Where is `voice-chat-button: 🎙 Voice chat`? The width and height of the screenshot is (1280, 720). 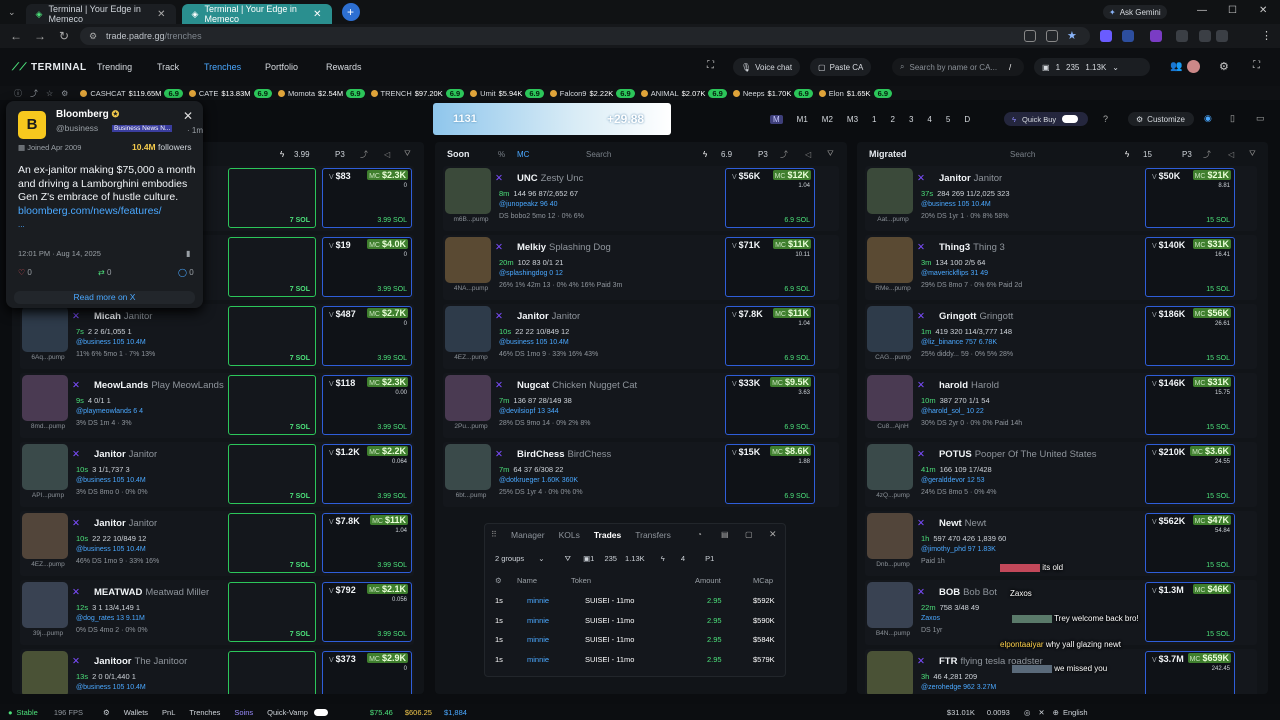 voice-chat-button: 🎙 Voice chat is located at coordinates (767, 67).